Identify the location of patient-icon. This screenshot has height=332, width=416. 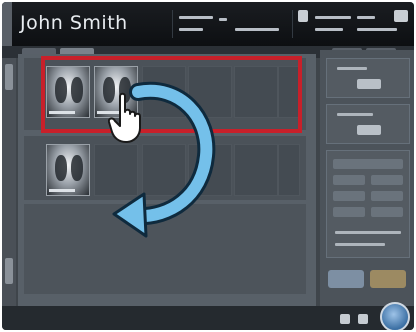
(303, 16).